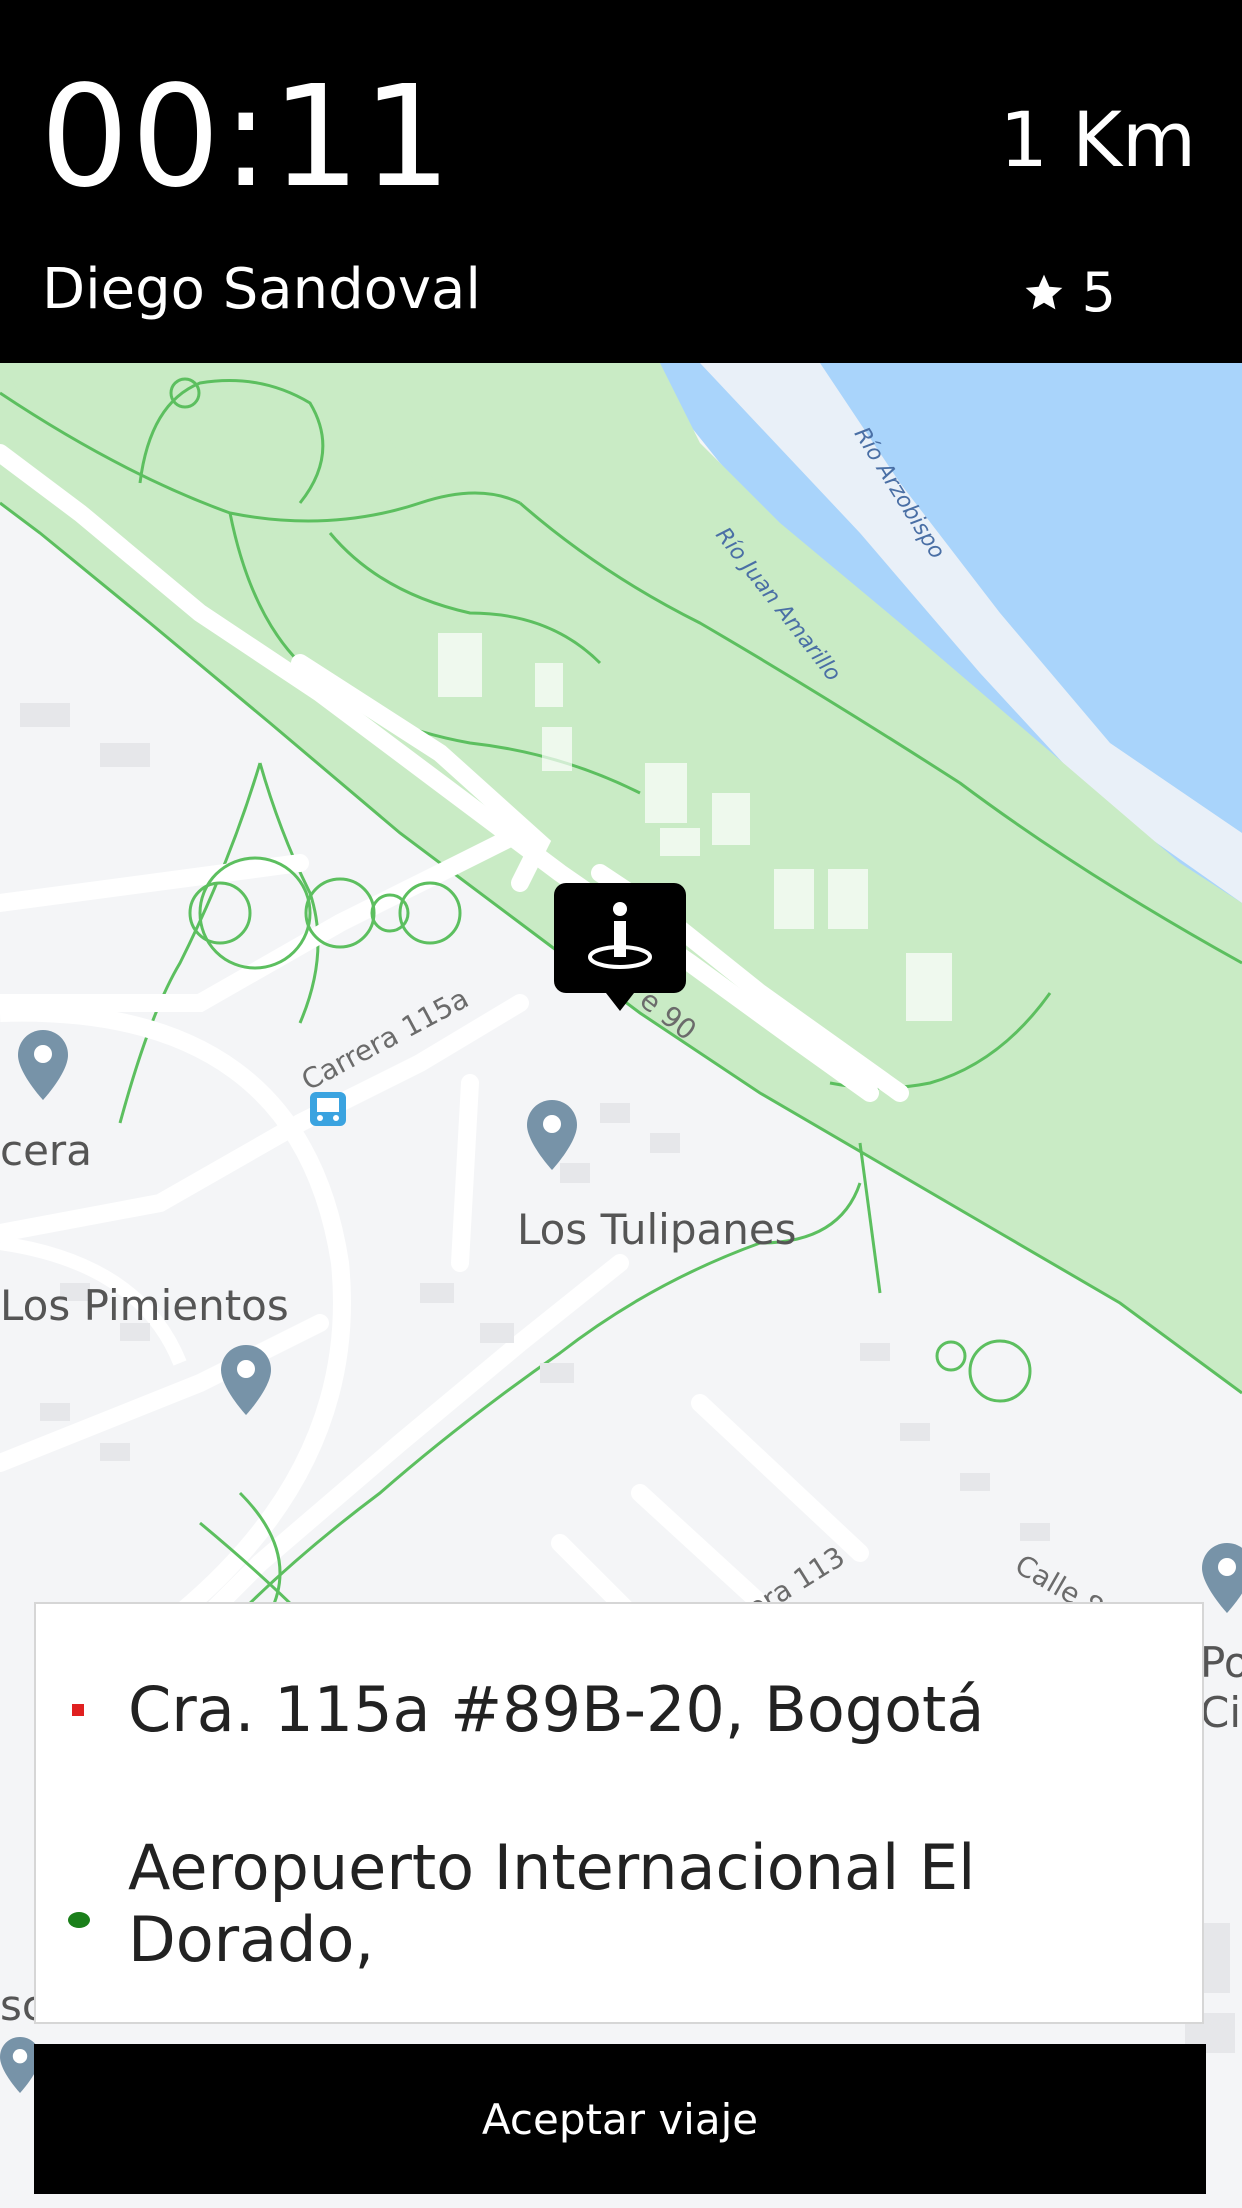 This screenshot has width=1242, height=2208. I want to click on trip-timer: 00:11, so click(247, 137).